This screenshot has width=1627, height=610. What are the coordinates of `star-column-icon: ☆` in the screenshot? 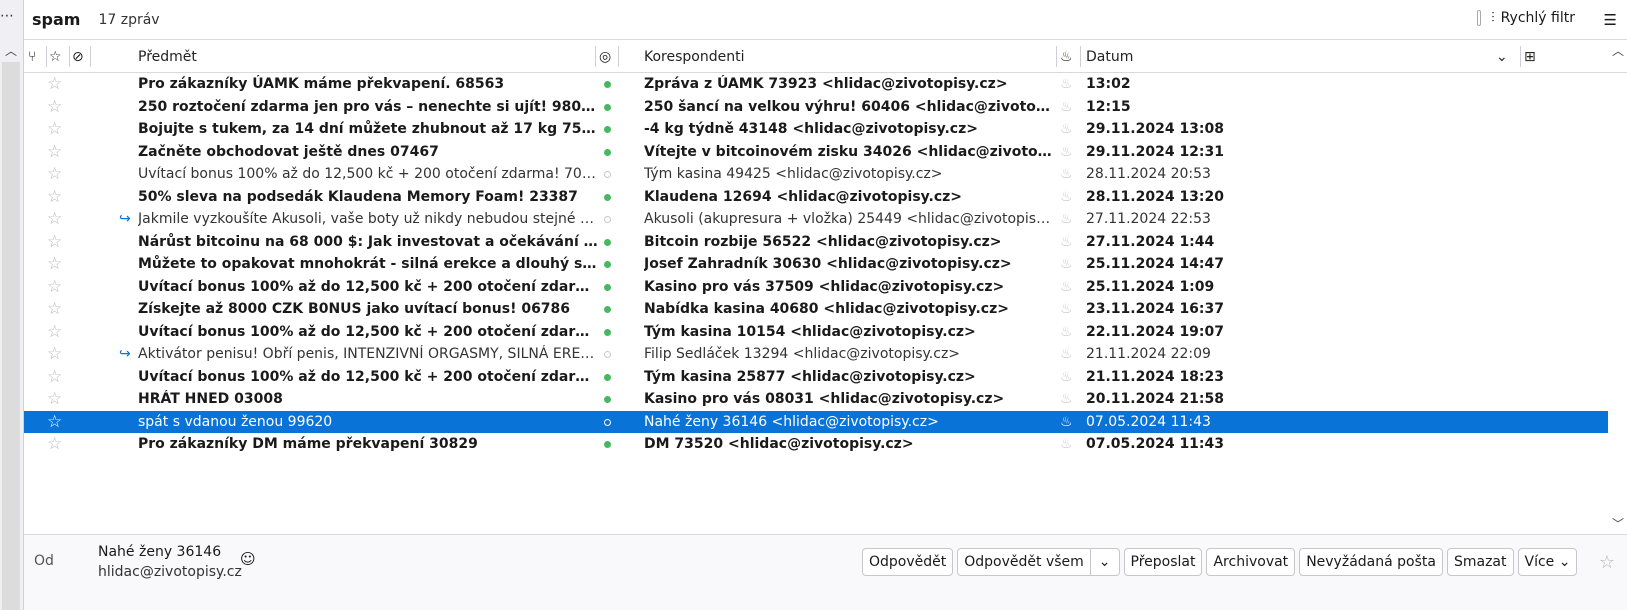 It's located at (58, 56).